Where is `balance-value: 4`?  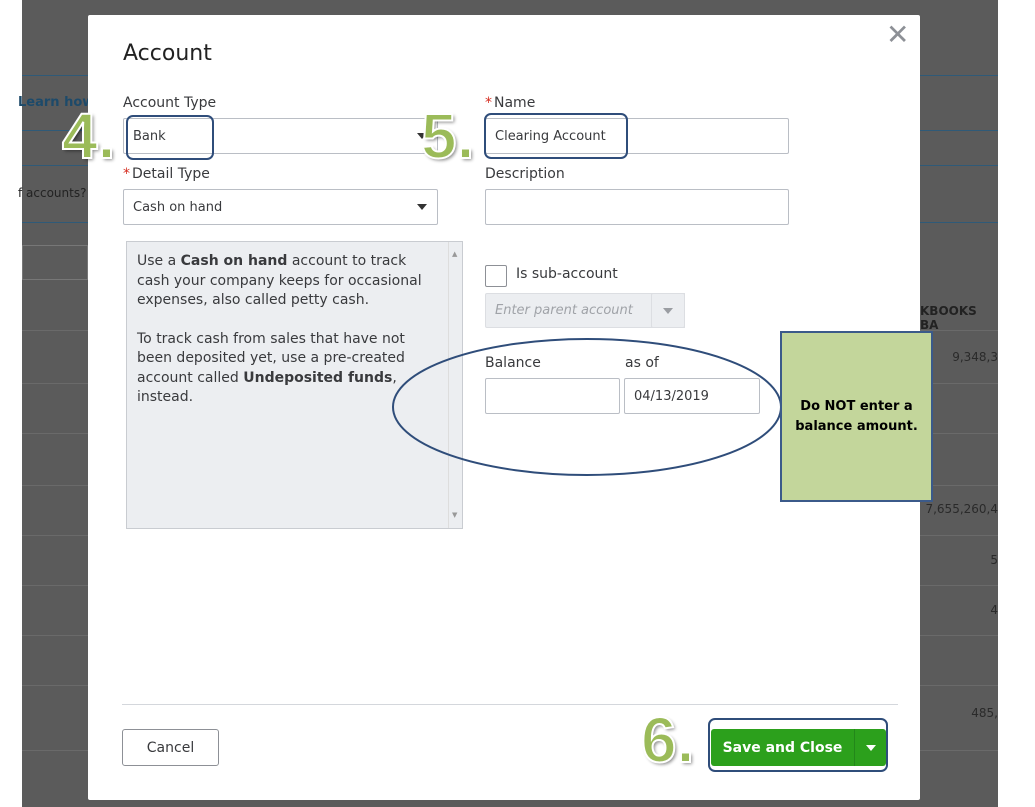
balance-value: 4 is located at coordinates (994, 610).